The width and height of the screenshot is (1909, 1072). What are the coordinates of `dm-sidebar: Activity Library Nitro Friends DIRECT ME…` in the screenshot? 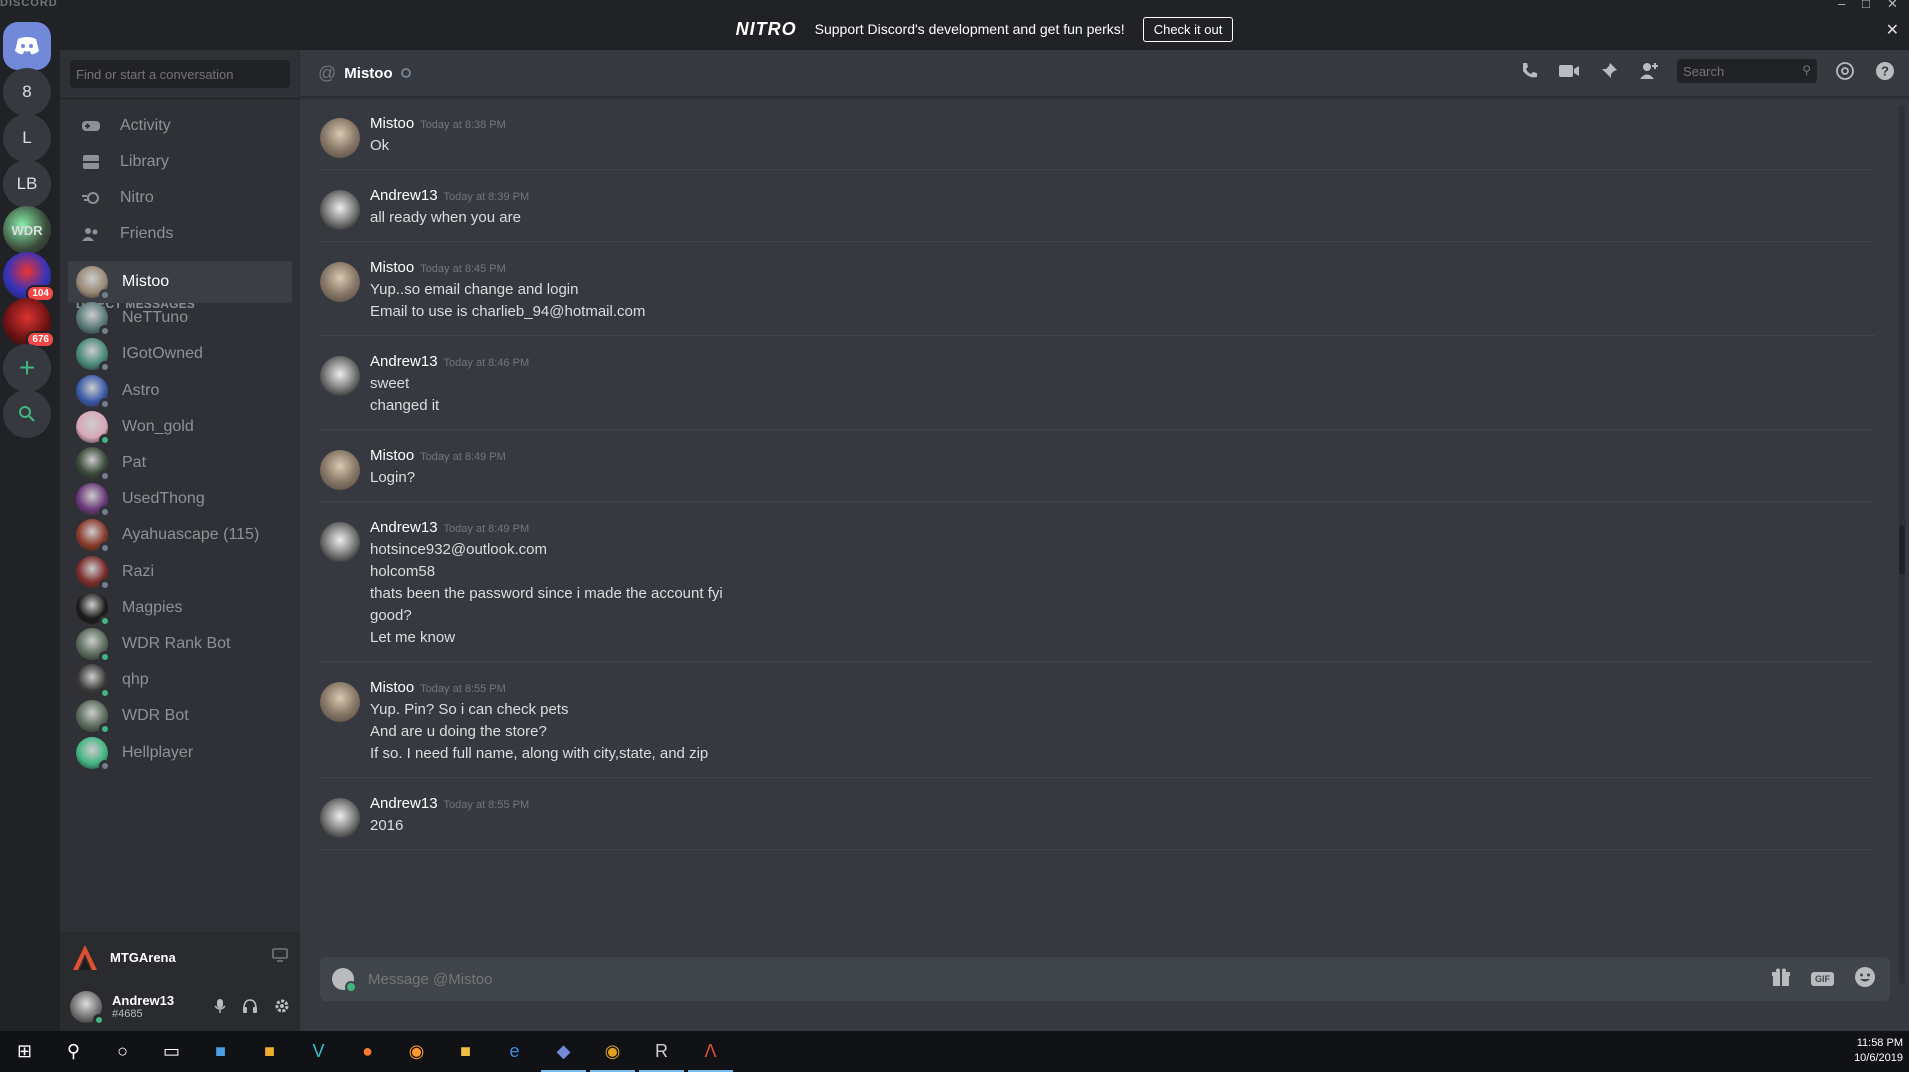 It's located at (180, 540).